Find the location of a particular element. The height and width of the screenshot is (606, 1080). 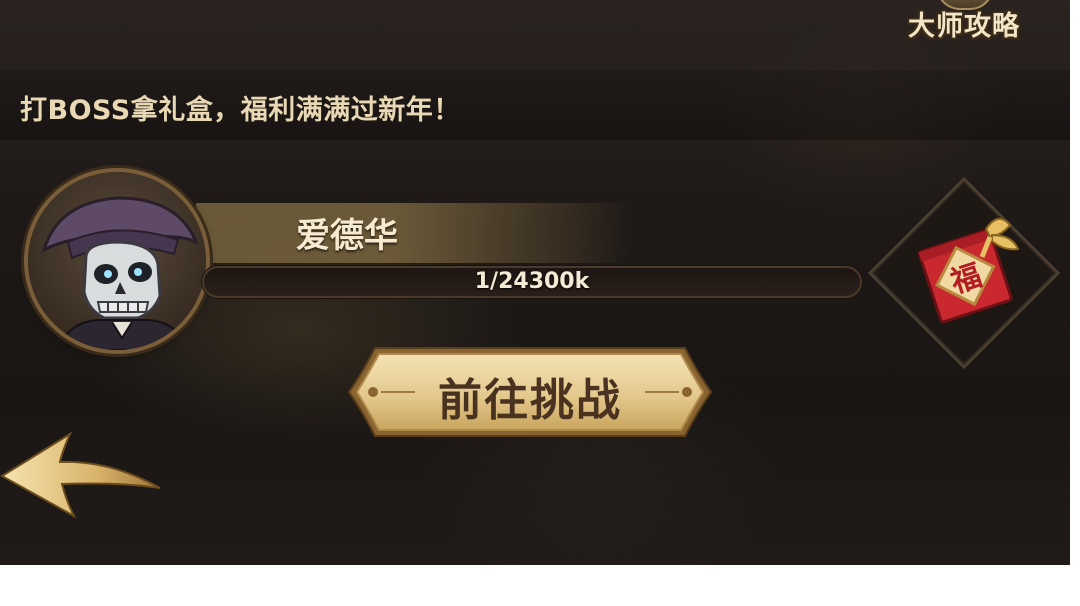

event-banner-text: 打BOSS拿礼盒，福利满满过新年！ is located at coordinates (240, 110).